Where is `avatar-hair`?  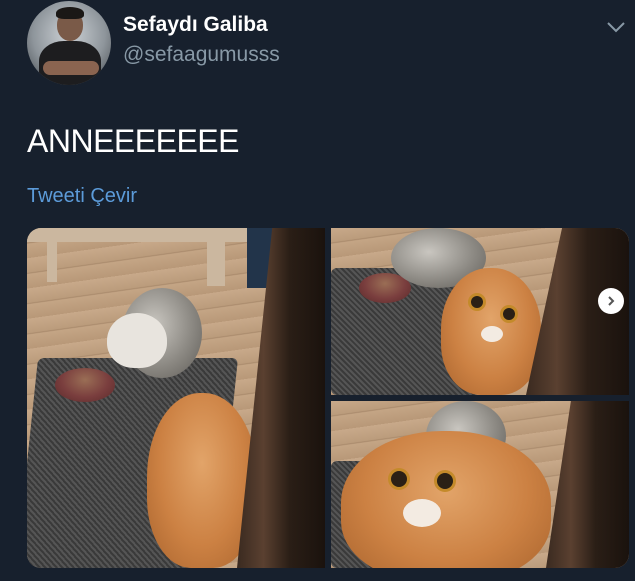
avatar-hair is located at coordinates (70, 13).